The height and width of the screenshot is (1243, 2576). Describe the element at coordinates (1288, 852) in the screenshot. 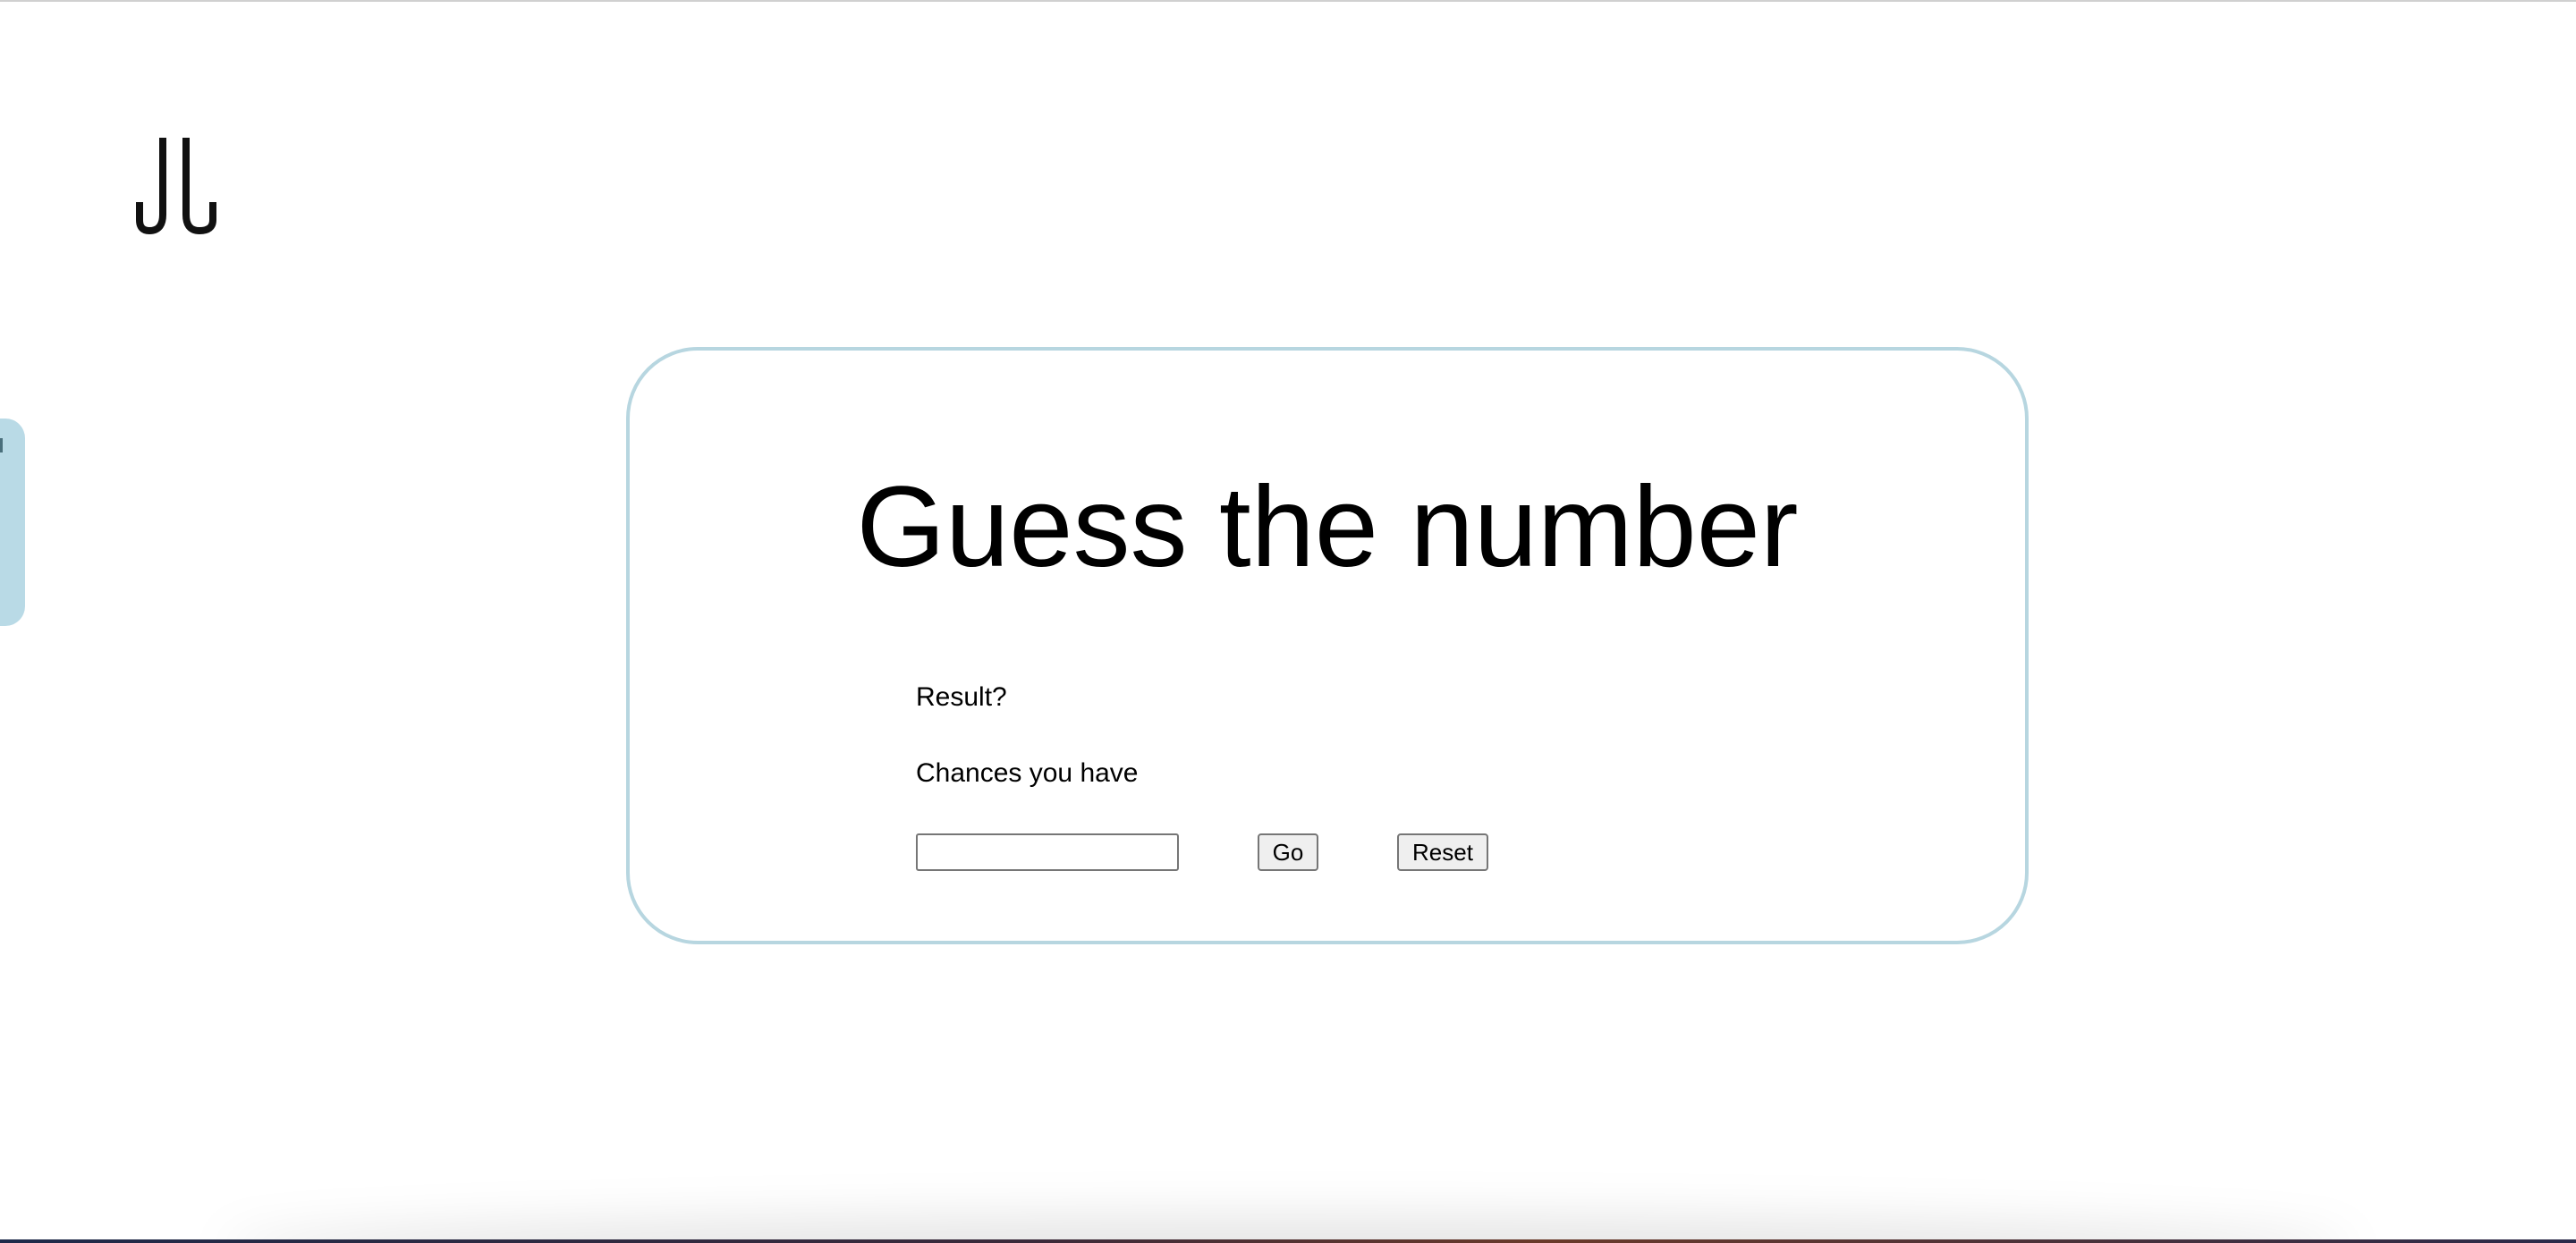

I see `go-button: Go` at that location.